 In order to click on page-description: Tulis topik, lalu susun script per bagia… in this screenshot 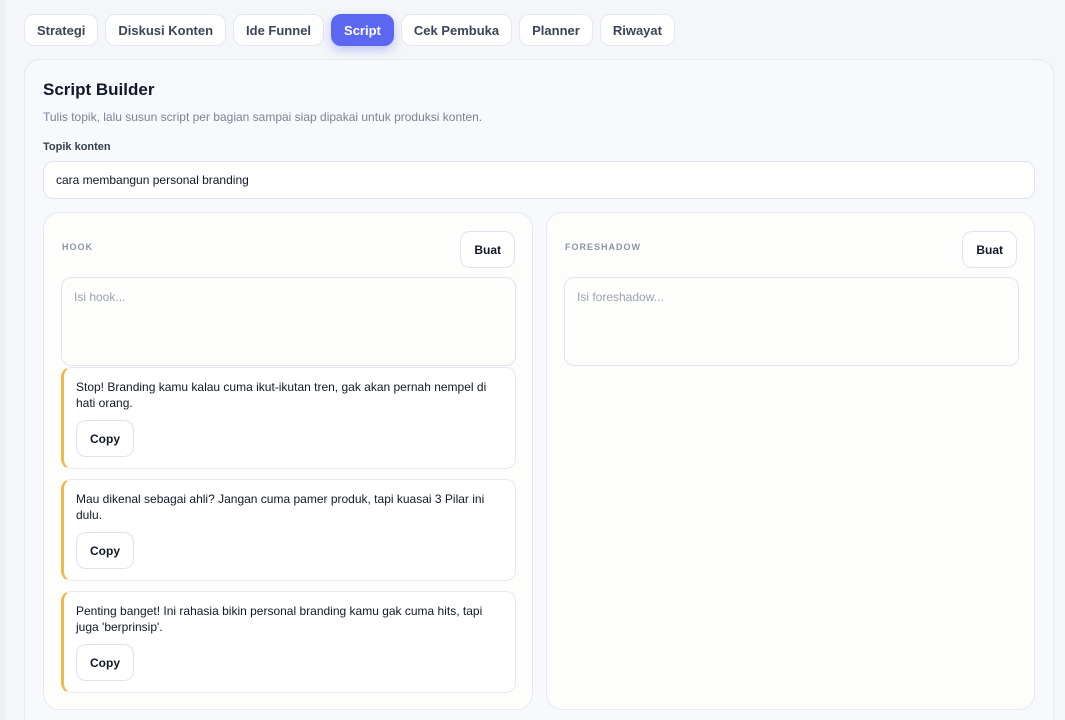, I will do `click(263, 117)`.